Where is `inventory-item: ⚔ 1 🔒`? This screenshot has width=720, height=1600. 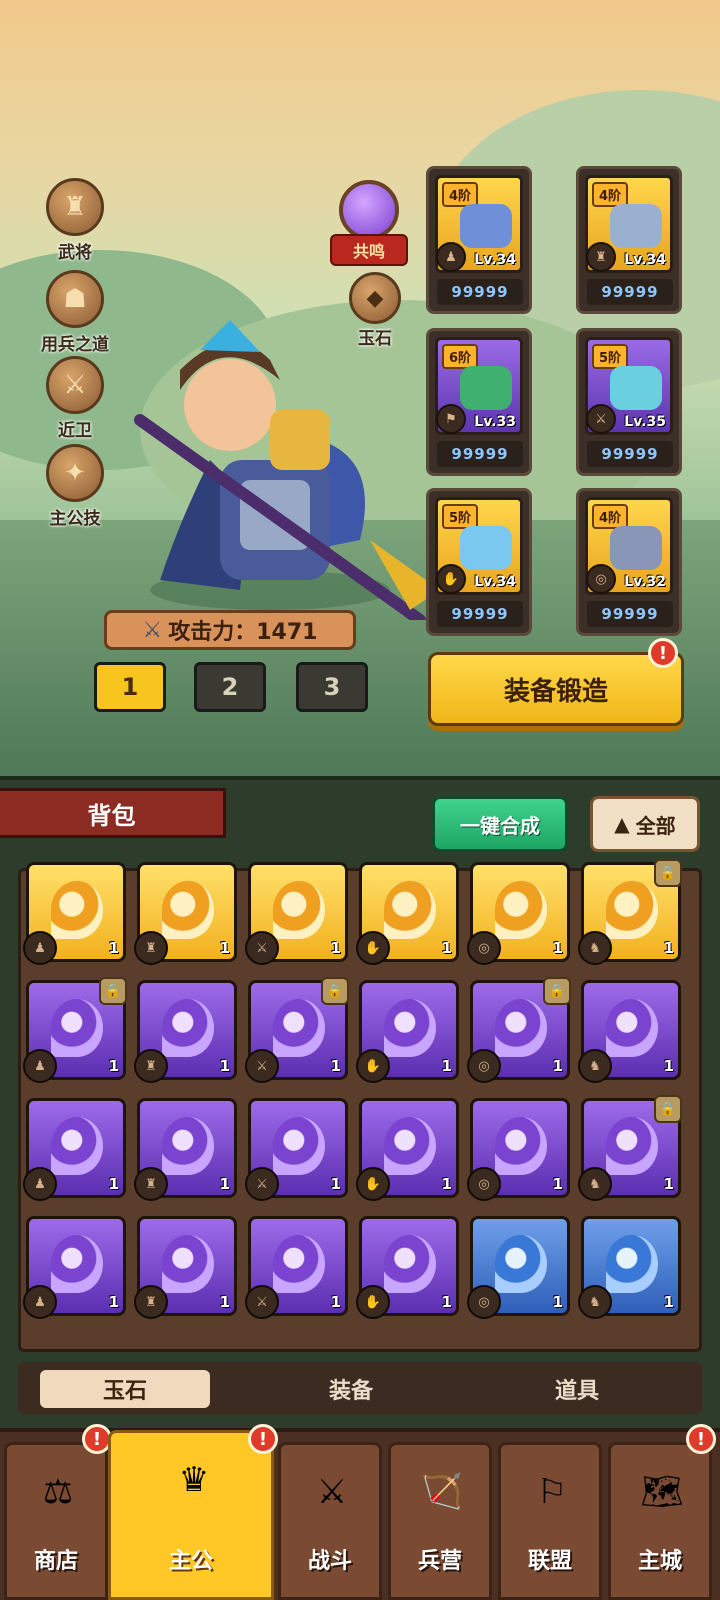
inventory-item: ⚔ 1 🔒 is located at coordinates (297, 1030).